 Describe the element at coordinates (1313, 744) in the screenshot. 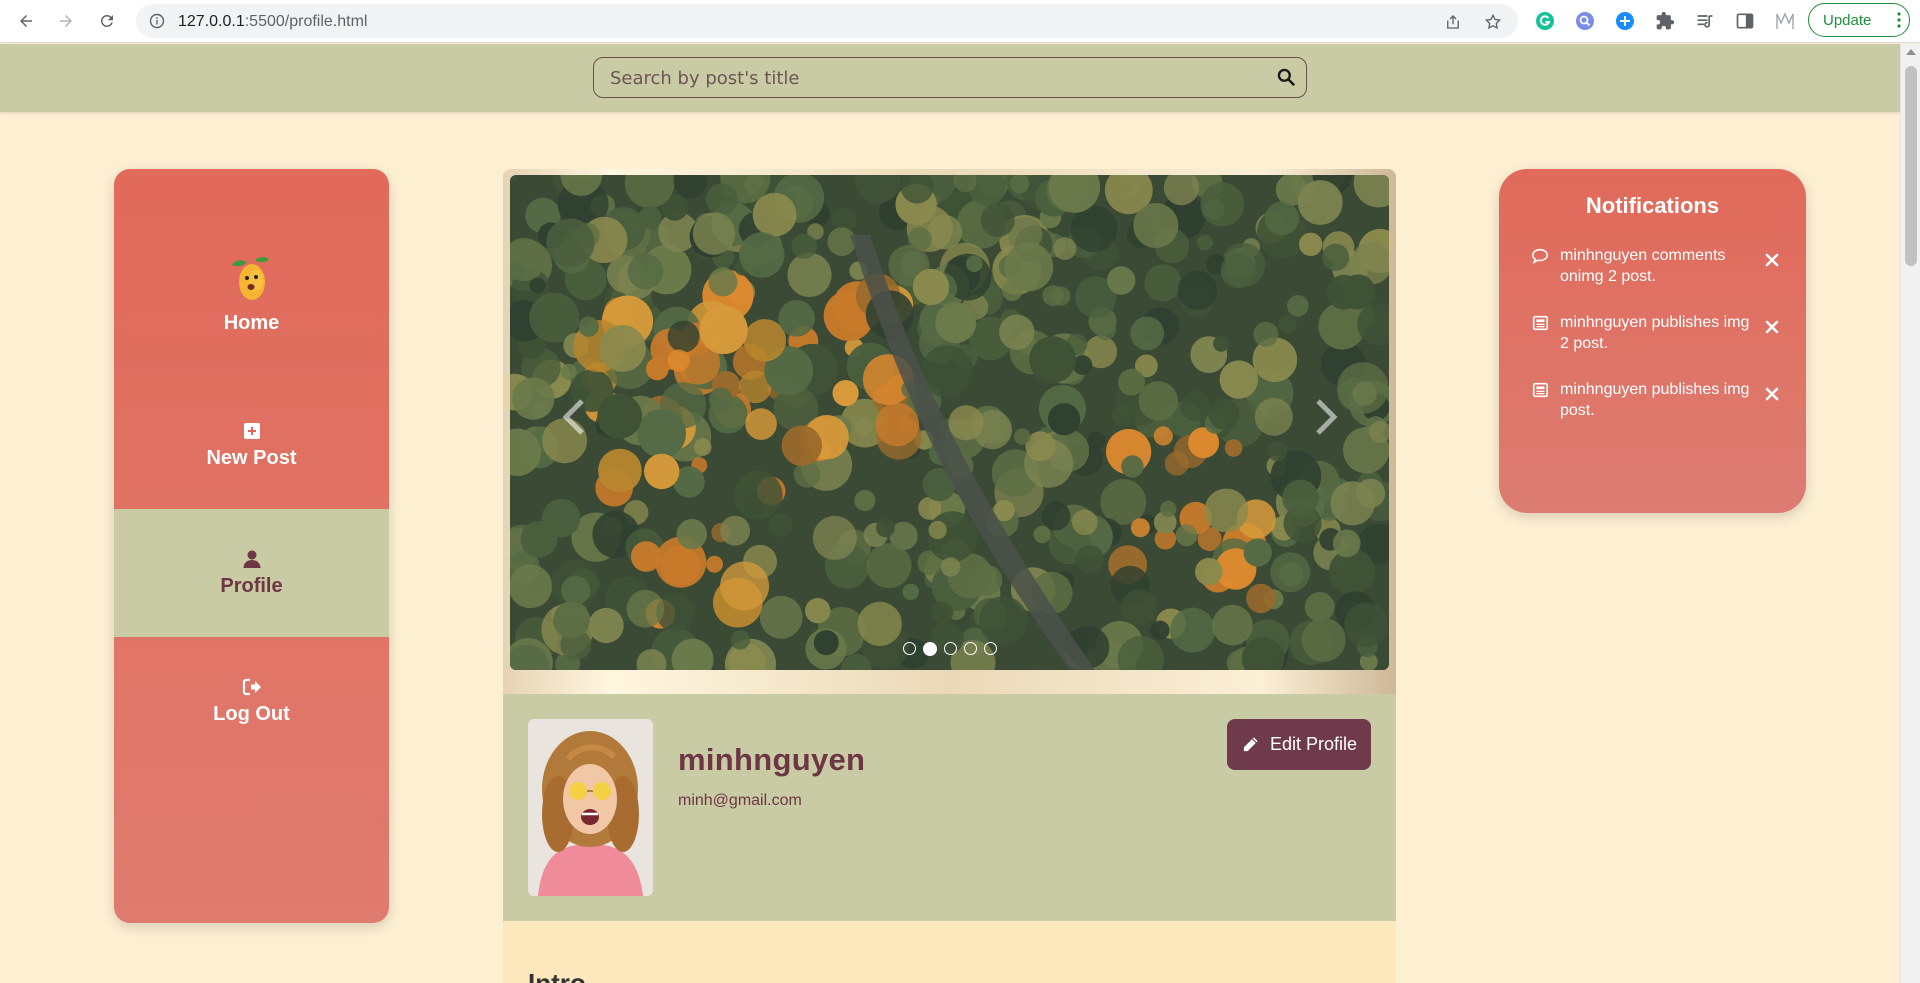

I see `edit-profile-label: Edit Profile` at that location.